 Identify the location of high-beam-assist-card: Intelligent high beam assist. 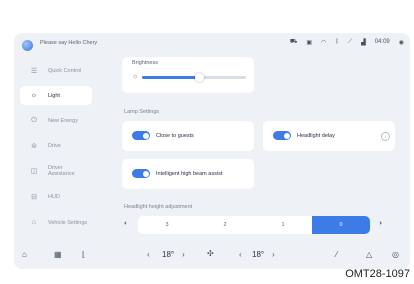
(188, 174).